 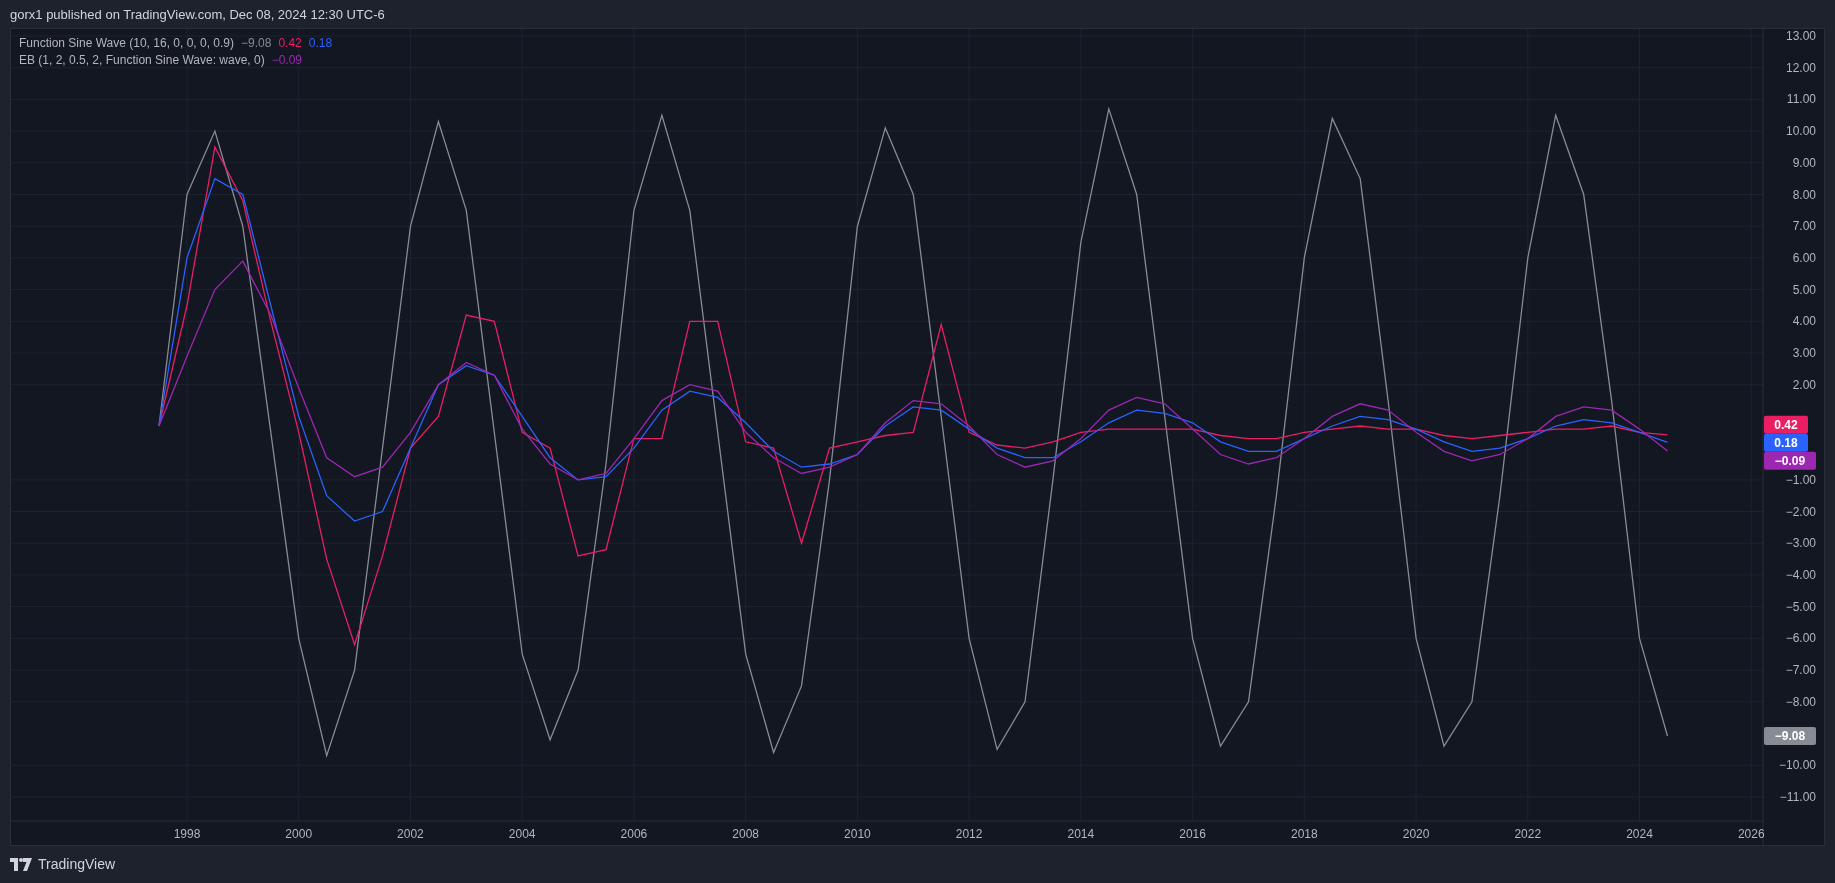 I want to click on indicator-title: Function Sine Wave (10, 16, 0, 0, 0, 0.9), so click(x=126, y=43).